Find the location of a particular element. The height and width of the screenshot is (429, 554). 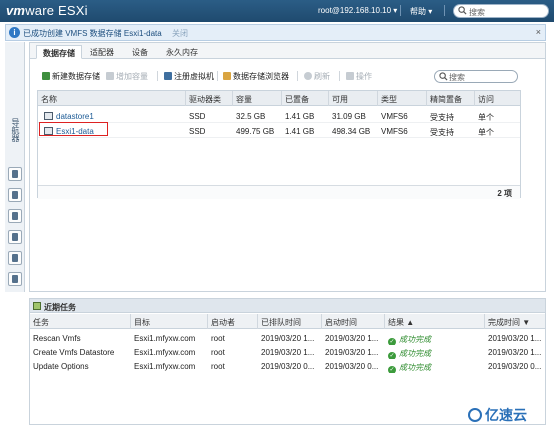

info-icon: i is located at coordinates (14, 32).